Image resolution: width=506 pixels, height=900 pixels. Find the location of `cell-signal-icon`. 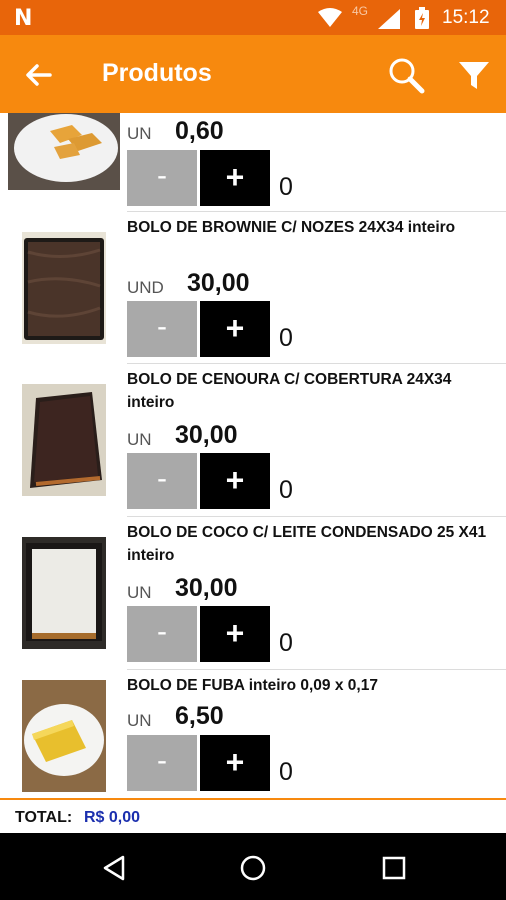

cell-signal-icon is located at coordinates (389, 19).